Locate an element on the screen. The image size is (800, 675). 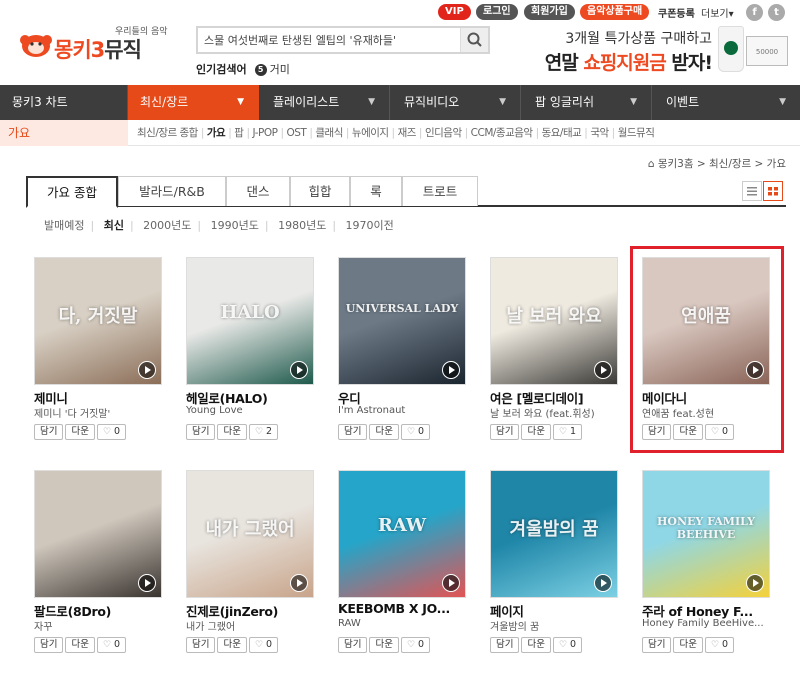
subnav-link: 뉴에이지 is located at coordinates (370, 133).